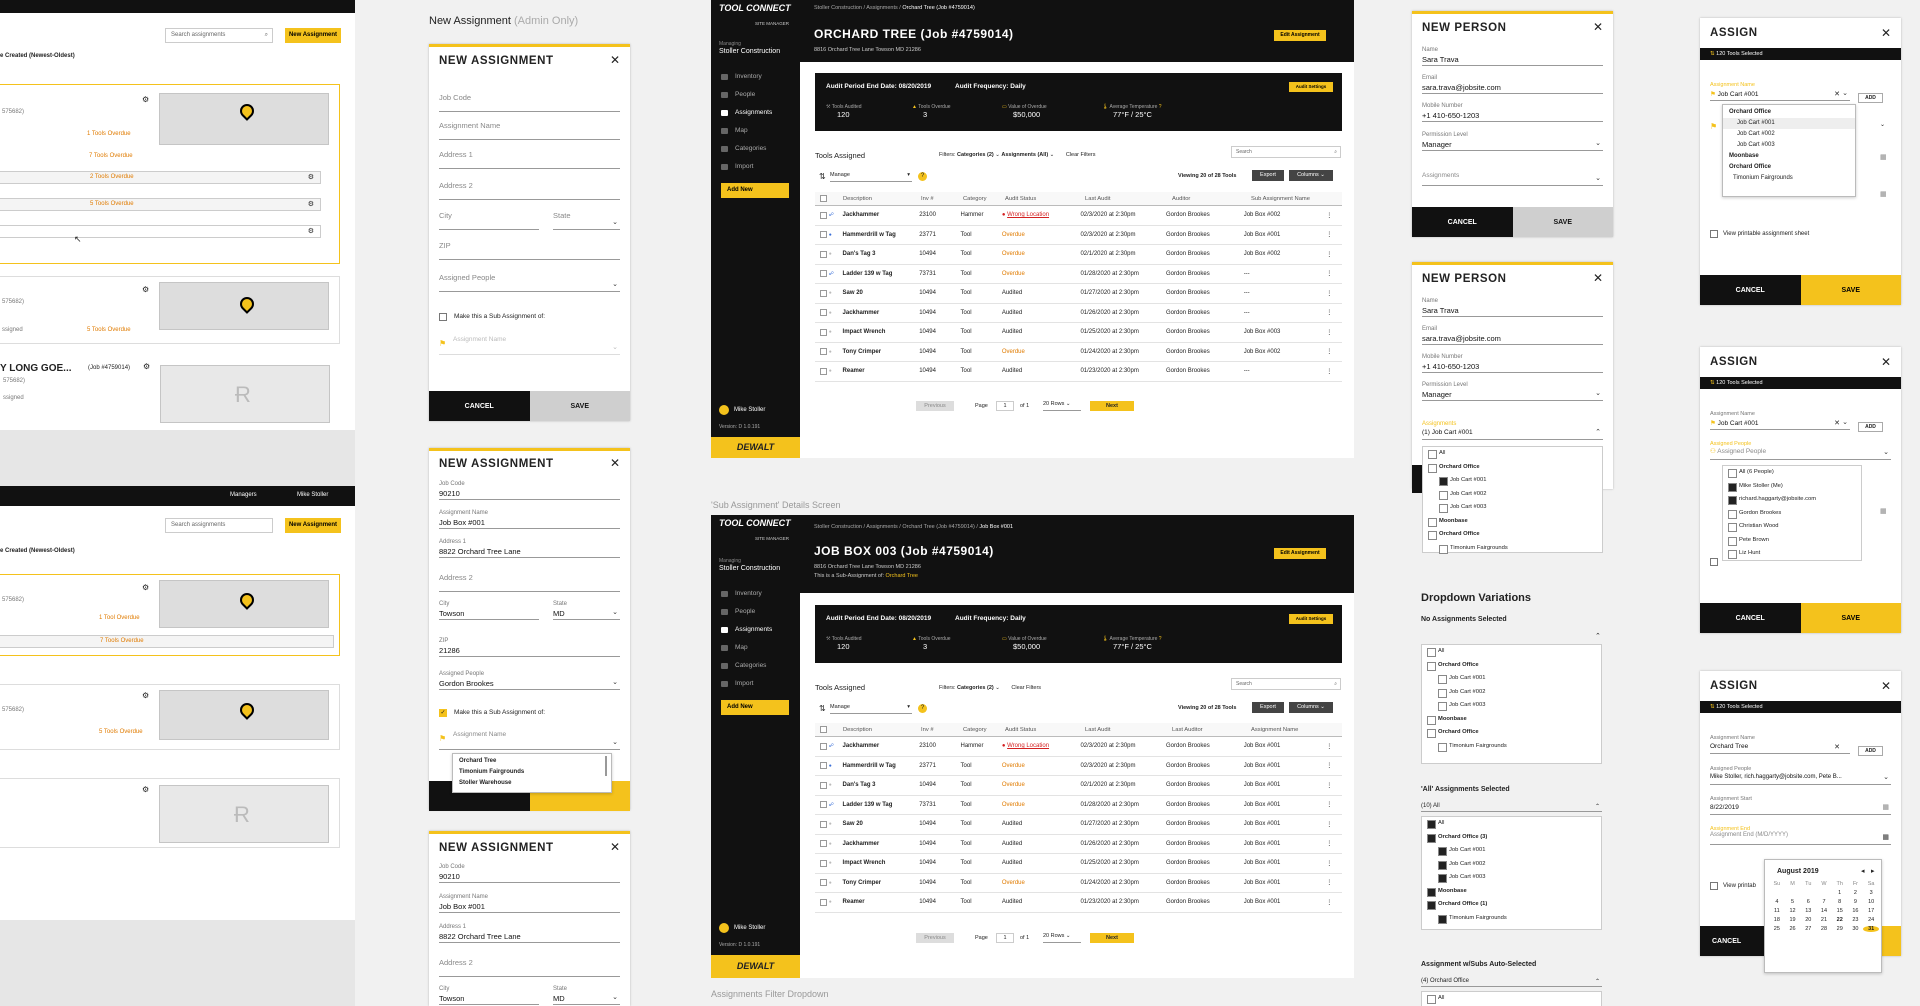 Image resolution: width=1920 pixels, height=1006 pixels. I want to click on option-checkbox: Job Cart #003, so click(1512, 508).